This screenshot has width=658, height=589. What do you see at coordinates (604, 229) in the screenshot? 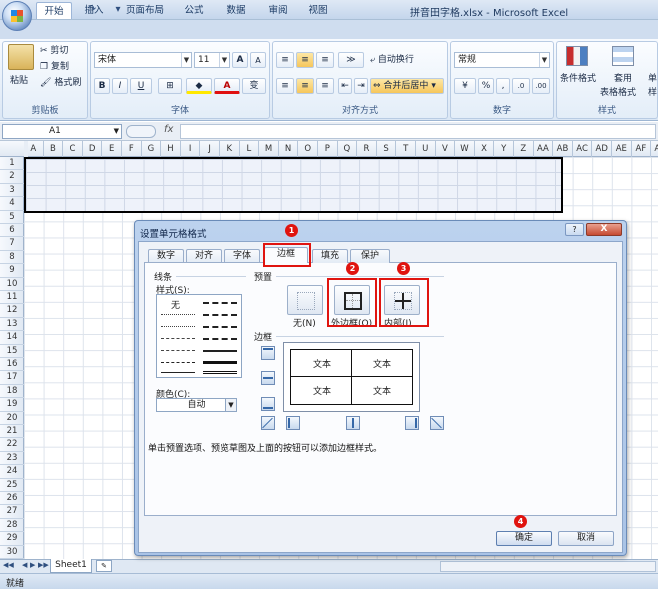
I see `close-button: X` at bounding box center [604, 229].